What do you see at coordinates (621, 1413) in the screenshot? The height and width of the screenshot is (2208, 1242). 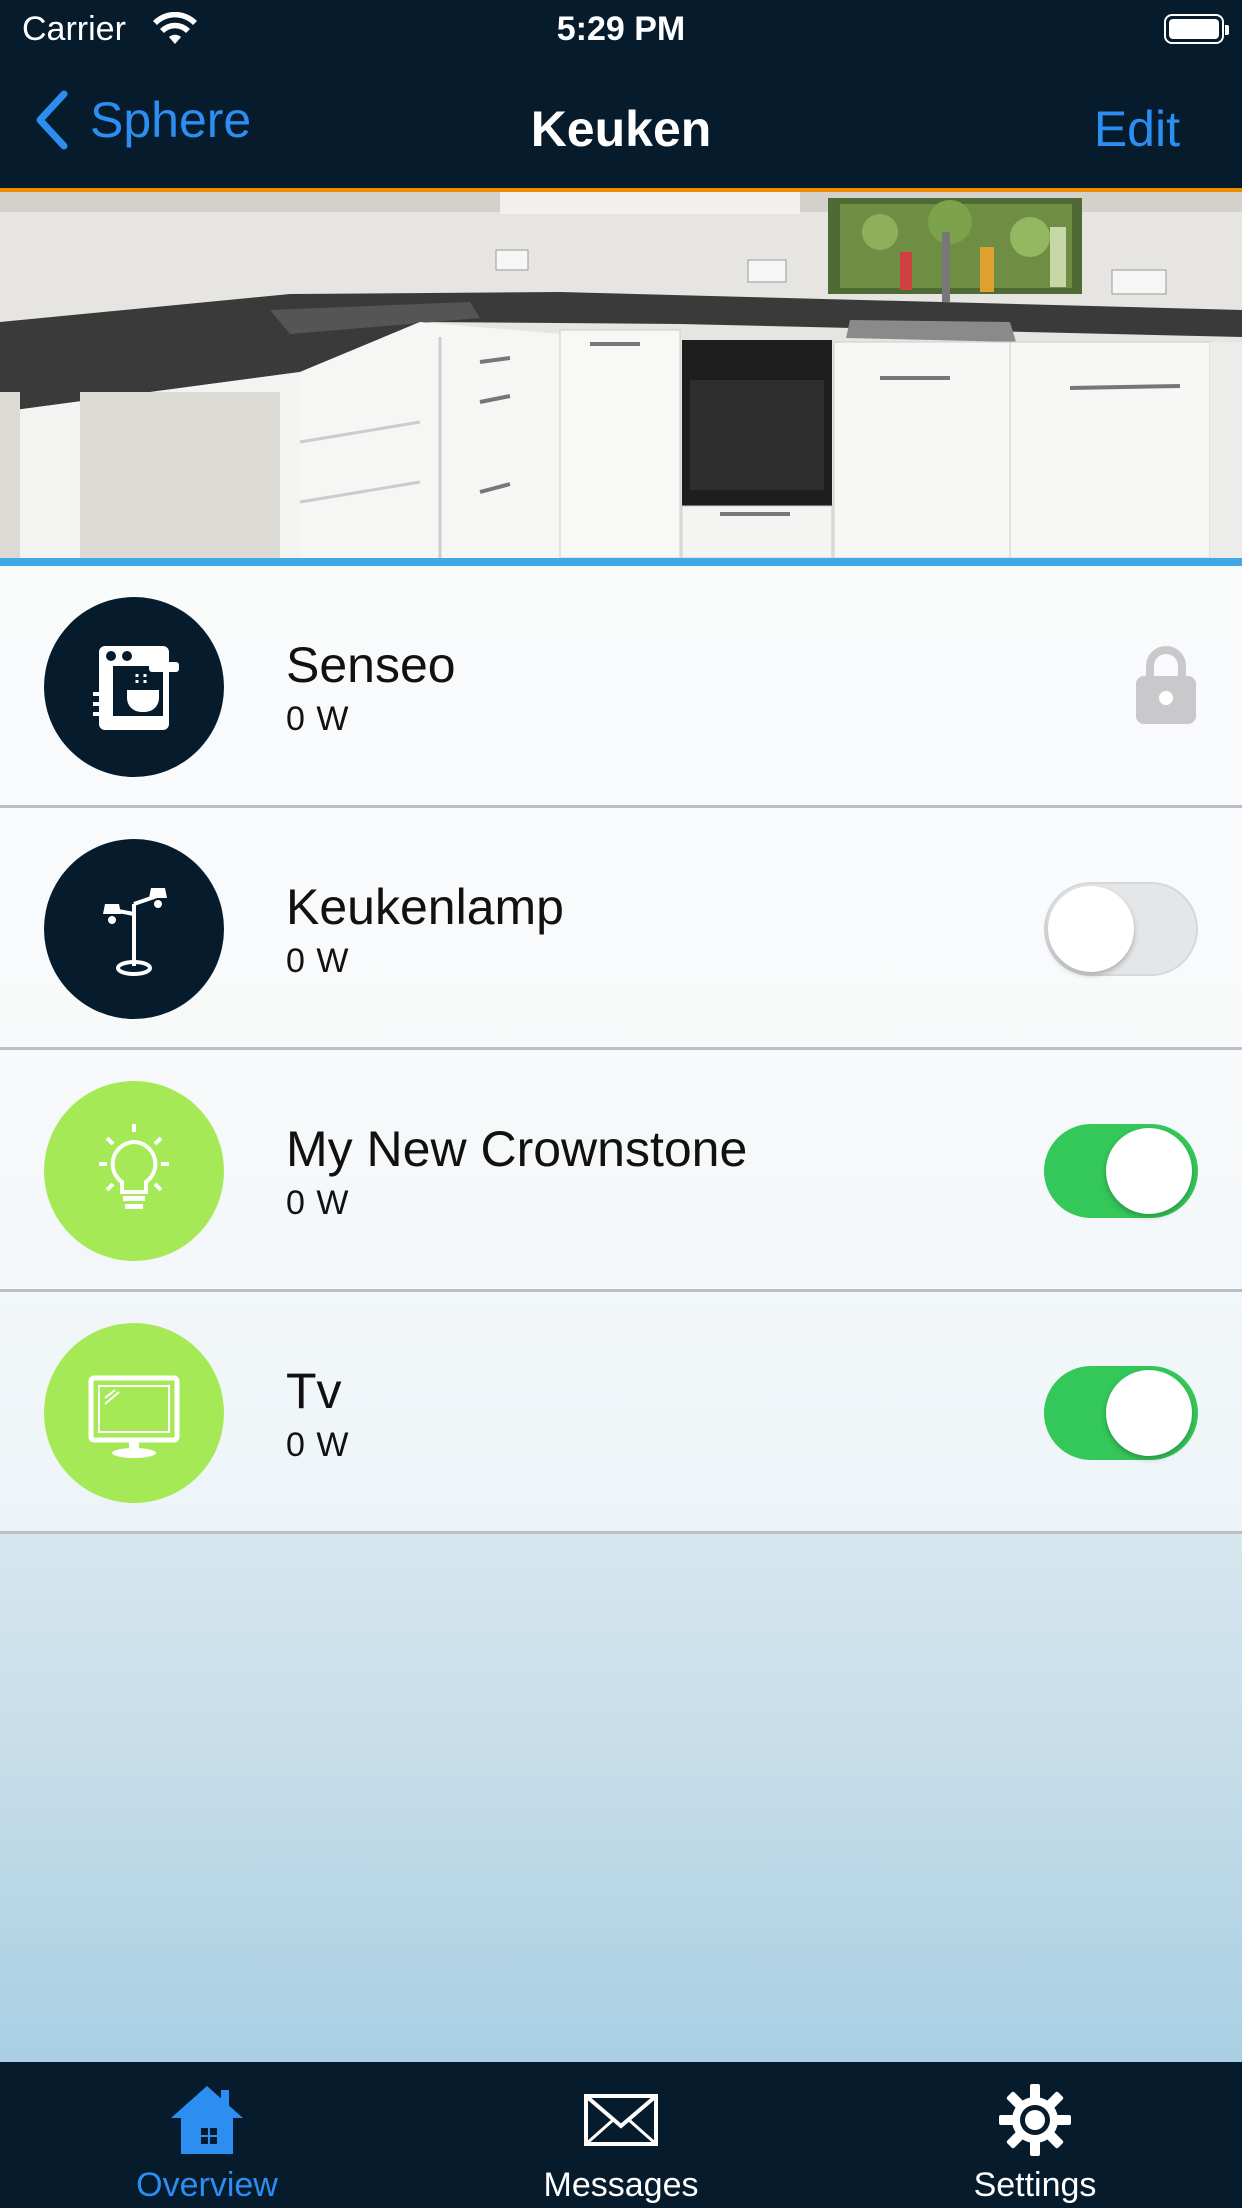 I see `list-item: Tv 0 W` at bounding box center [621, 1413].